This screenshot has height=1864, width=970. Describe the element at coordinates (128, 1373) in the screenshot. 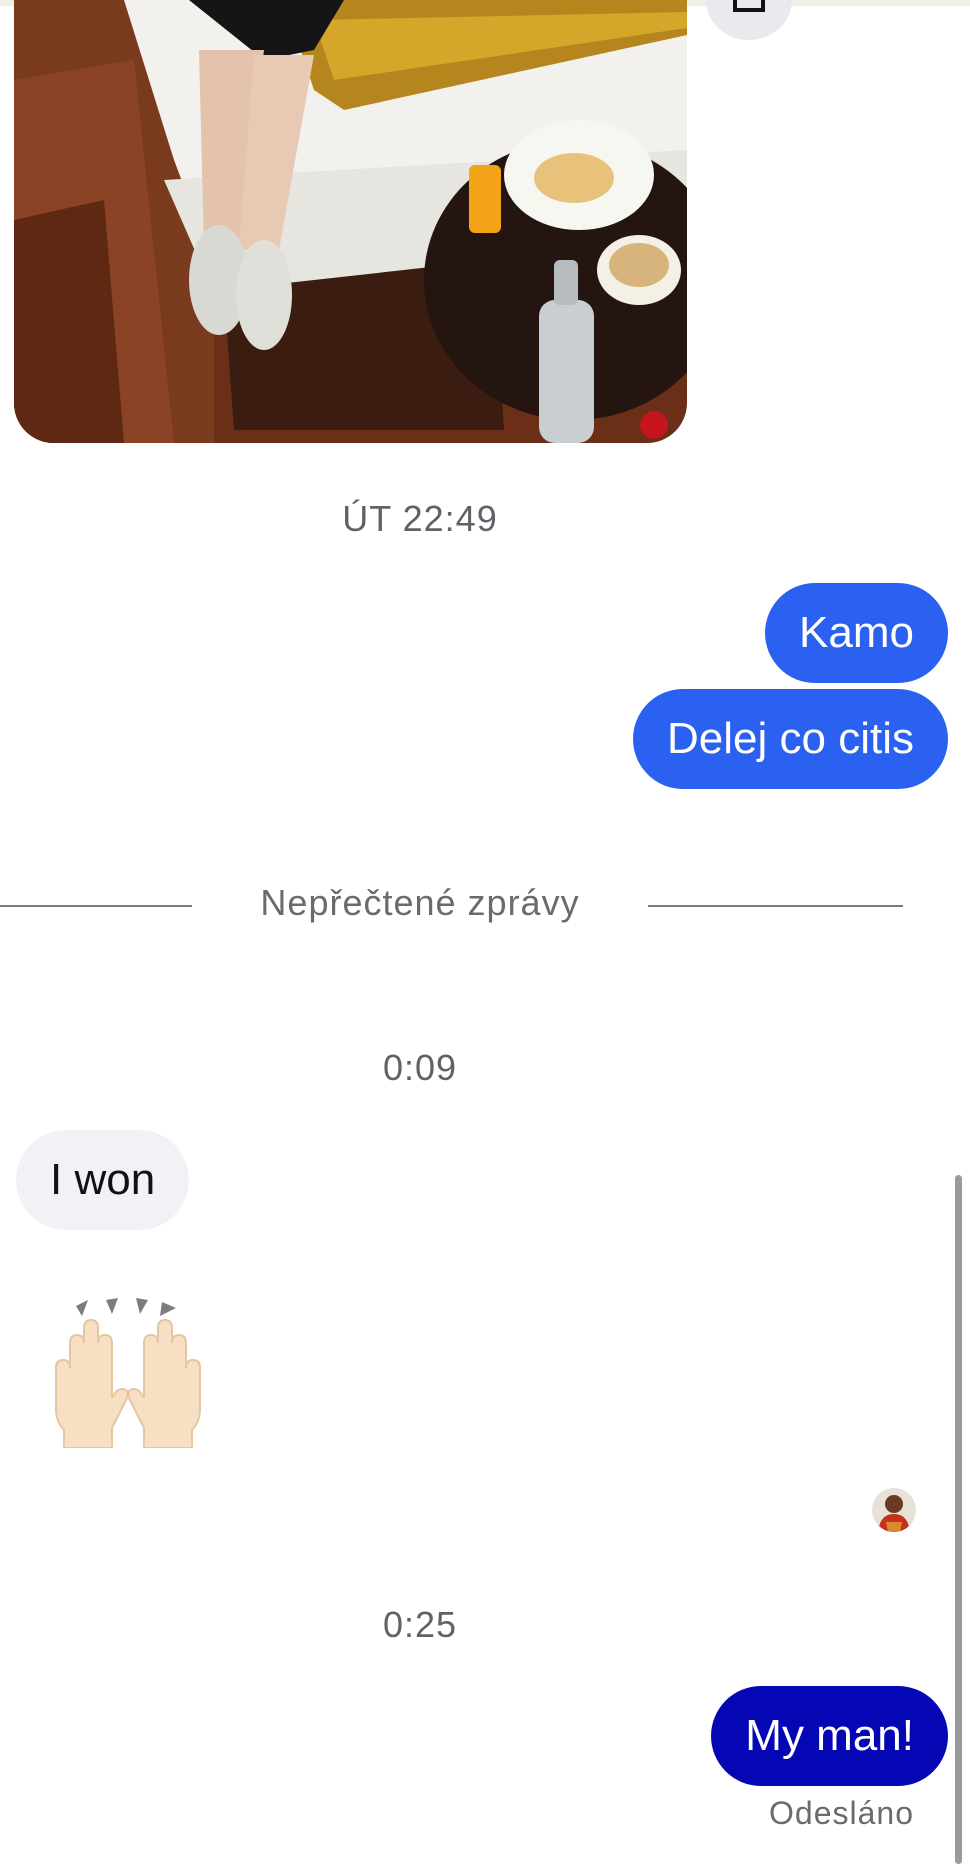

I see `raising-hands-emoji` at that location.